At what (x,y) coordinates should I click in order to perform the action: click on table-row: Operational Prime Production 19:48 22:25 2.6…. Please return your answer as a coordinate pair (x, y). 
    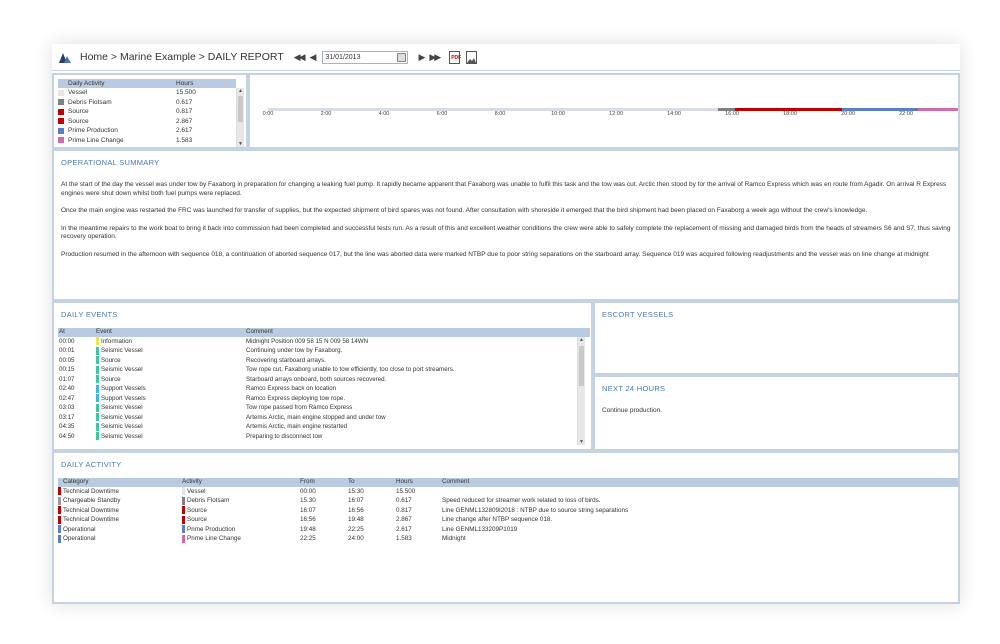
    Looking at the image, I should click on (508, 530).